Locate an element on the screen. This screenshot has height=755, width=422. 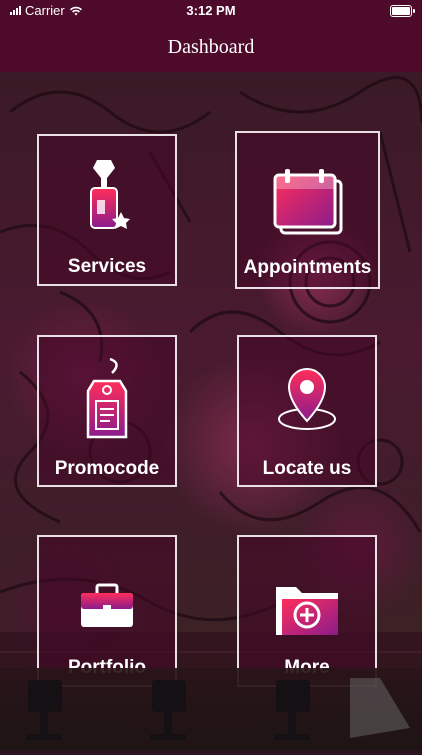
nav-bar: Dashboard is located at coordinates (211, 47).